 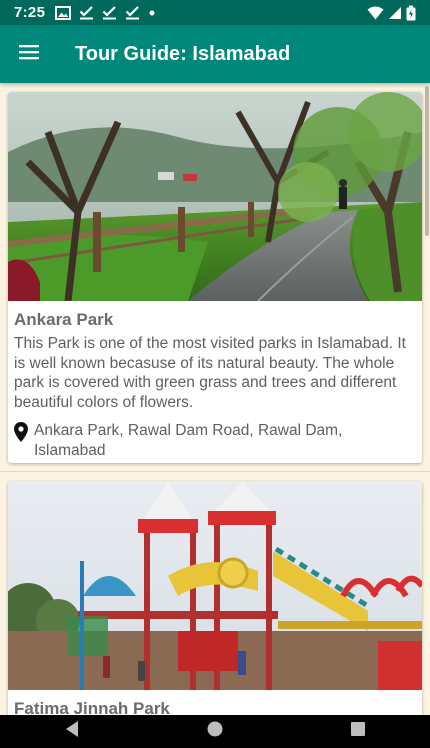 I want to click on battery-icon, so click(x=411, y=13).